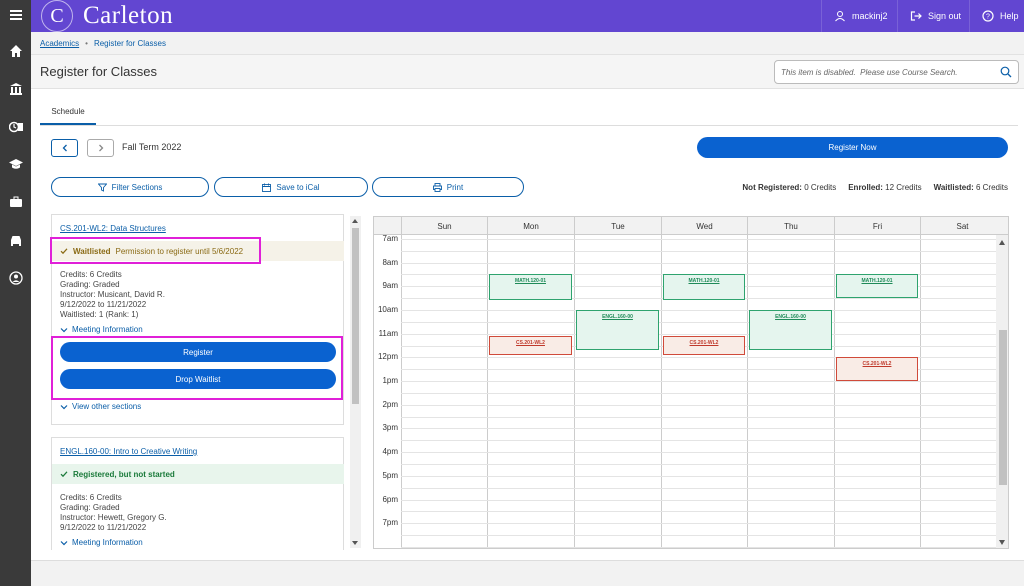 The image size is (1024, 586). Describe the element at coordinates (291, 187) in the screenshot. I see `save-to-ical-button: Save to iCal` at that location.